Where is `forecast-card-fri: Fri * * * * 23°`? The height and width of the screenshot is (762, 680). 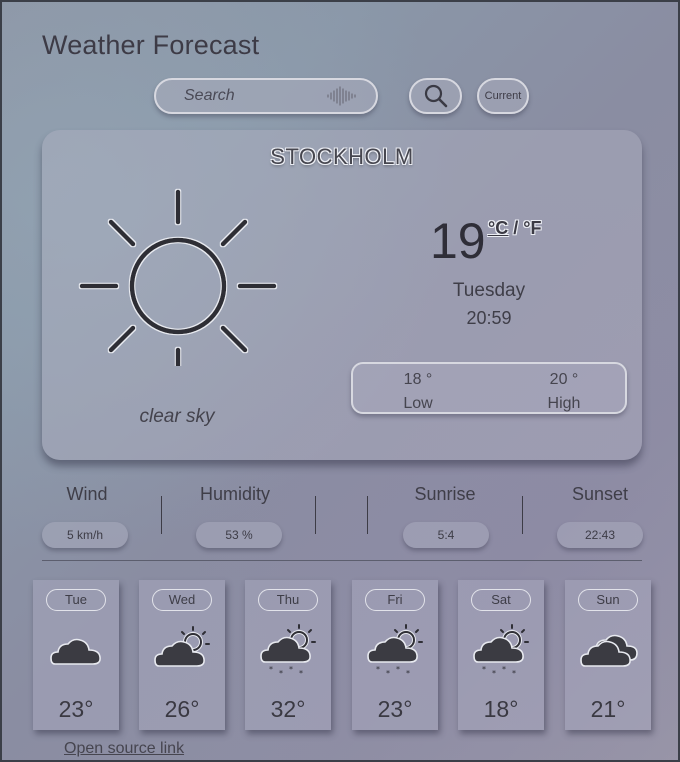
forecast-card-fri: Fri * * * * 23° is located at coordinates (395, 655).